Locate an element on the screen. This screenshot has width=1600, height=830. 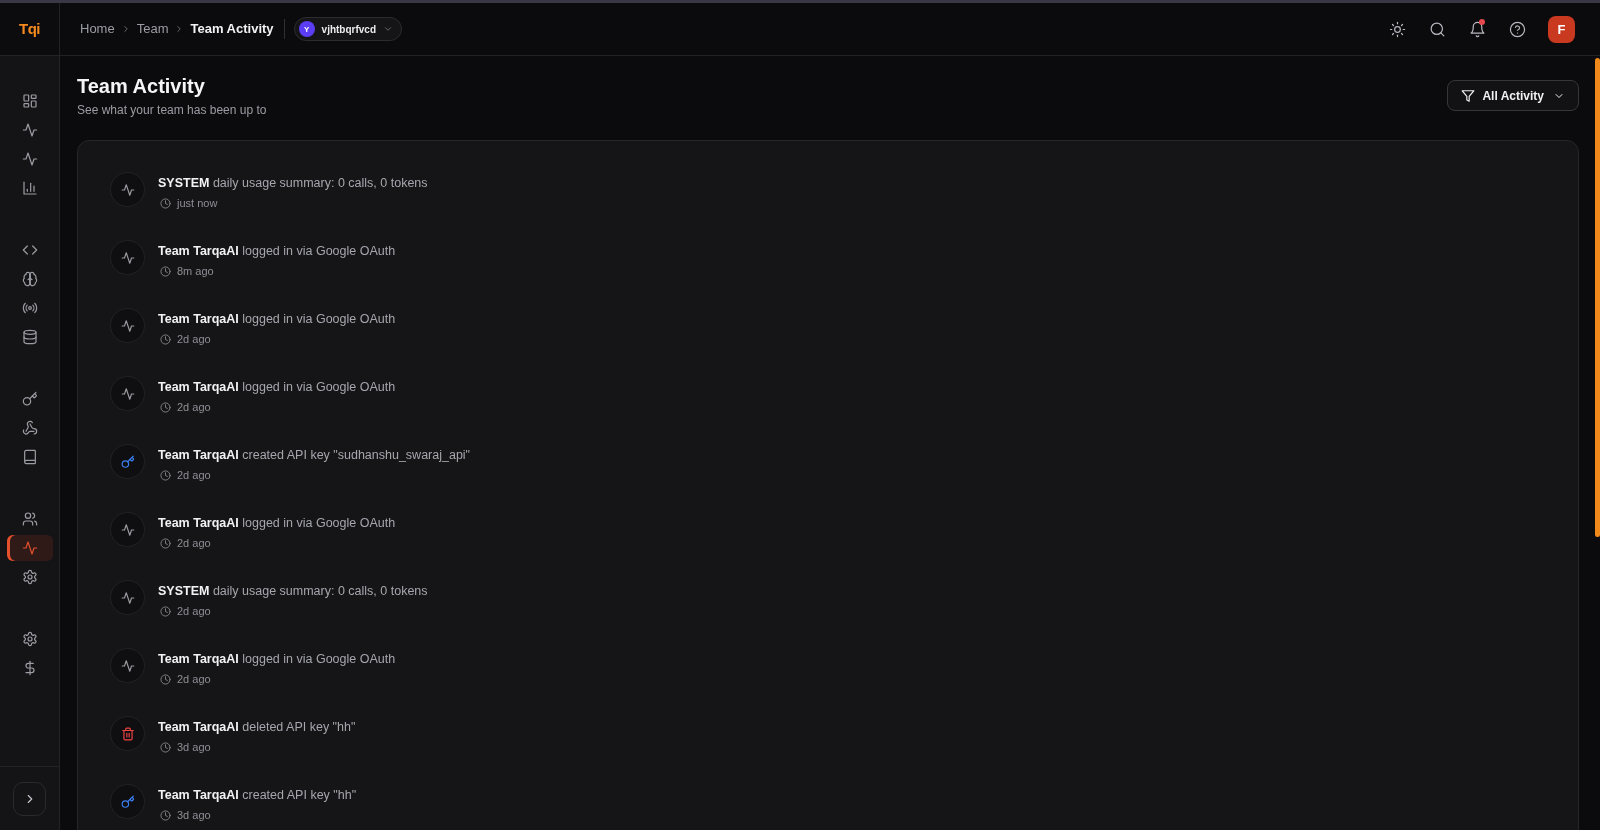
activity-filter-dropdown: All Activity is located at coordinates (1513, 95).